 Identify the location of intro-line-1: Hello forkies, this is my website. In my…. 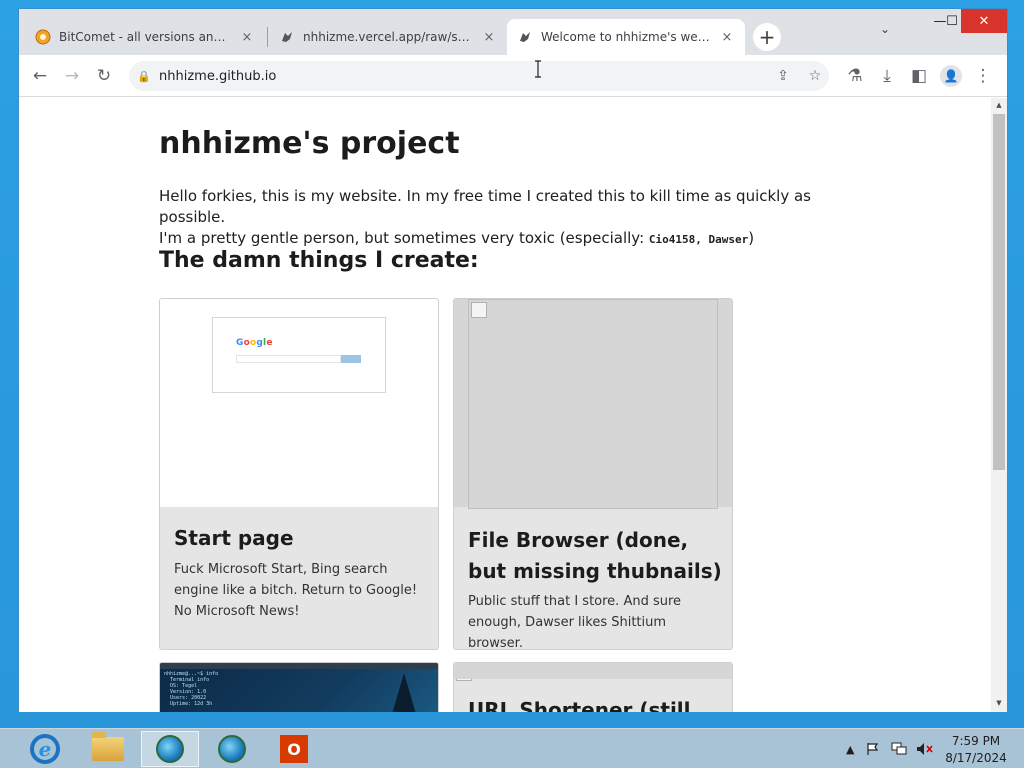
(485, 206).